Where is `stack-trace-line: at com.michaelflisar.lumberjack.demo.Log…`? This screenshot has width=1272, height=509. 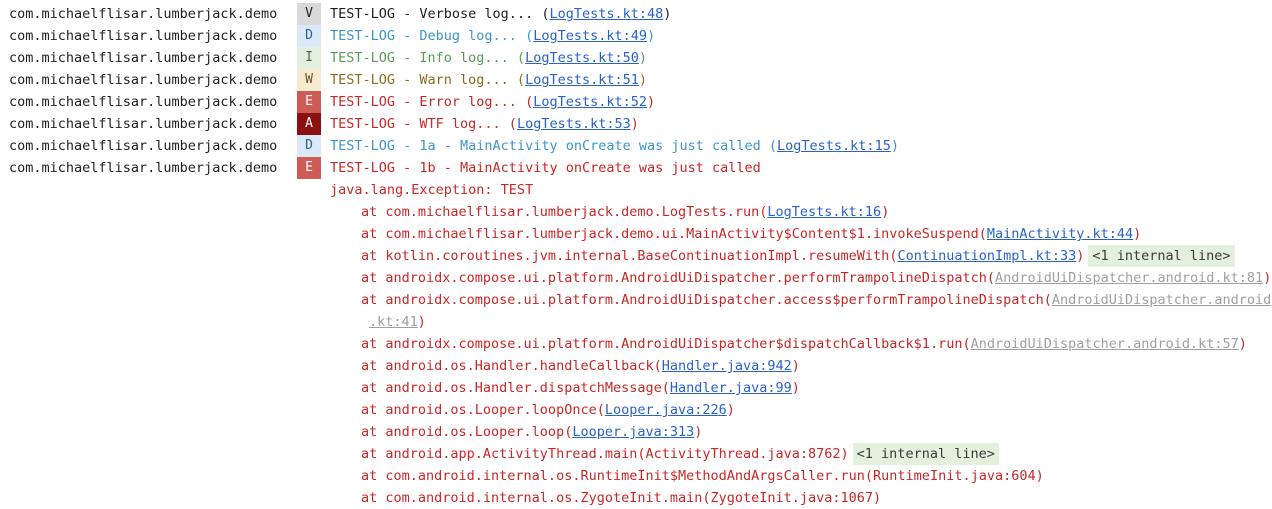 stack-trace-line: at com.michaelflisar.lumberjack.demo.Log… is located at coordinates (625, 212).